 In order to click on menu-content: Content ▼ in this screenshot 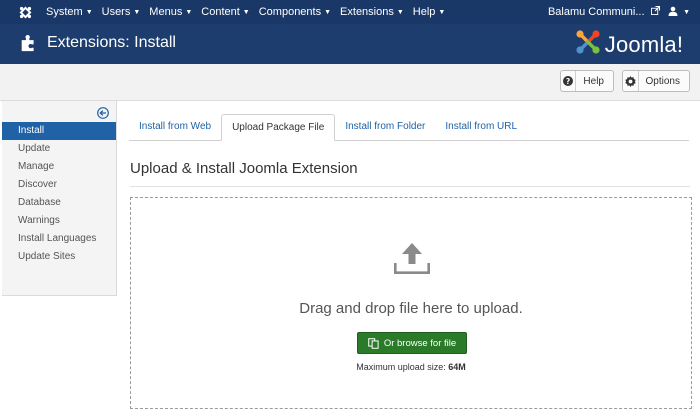, I will do `click(225, 12)`.